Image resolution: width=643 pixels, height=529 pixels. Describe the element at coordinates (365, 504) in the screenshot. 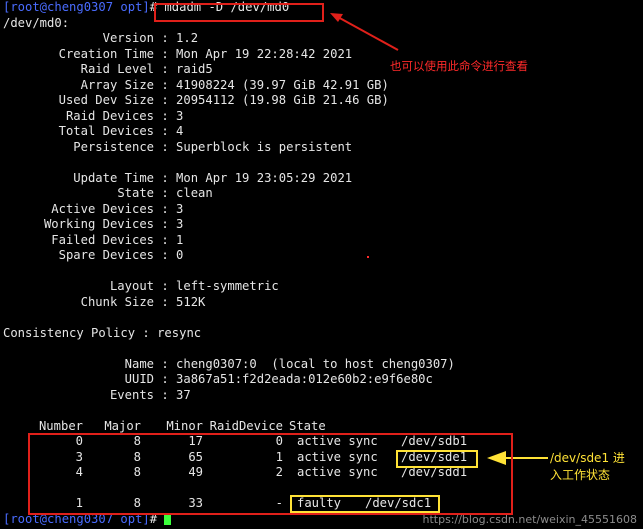

I see `faulty-highlight-box` at that location.